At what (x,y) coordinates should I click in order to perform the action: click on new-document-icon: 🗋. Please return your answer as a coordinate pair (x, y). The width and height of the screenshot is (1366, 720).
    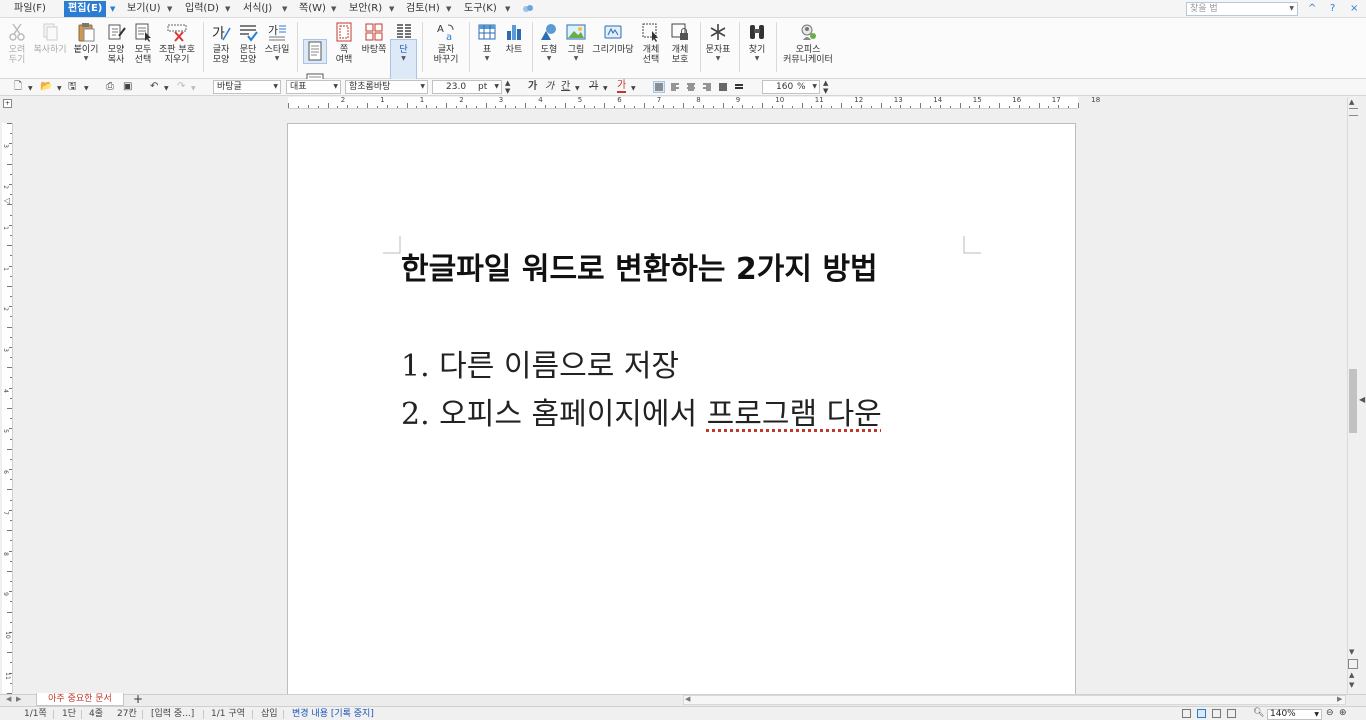
    Looking at the image, I should click on (18, 87).